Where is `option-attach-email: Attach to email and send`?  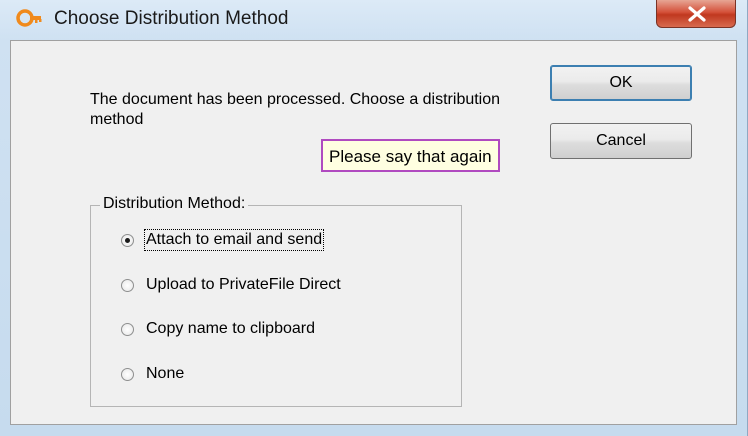
option-attach-email: Attach to email and send is located at coordinates (223, 240).